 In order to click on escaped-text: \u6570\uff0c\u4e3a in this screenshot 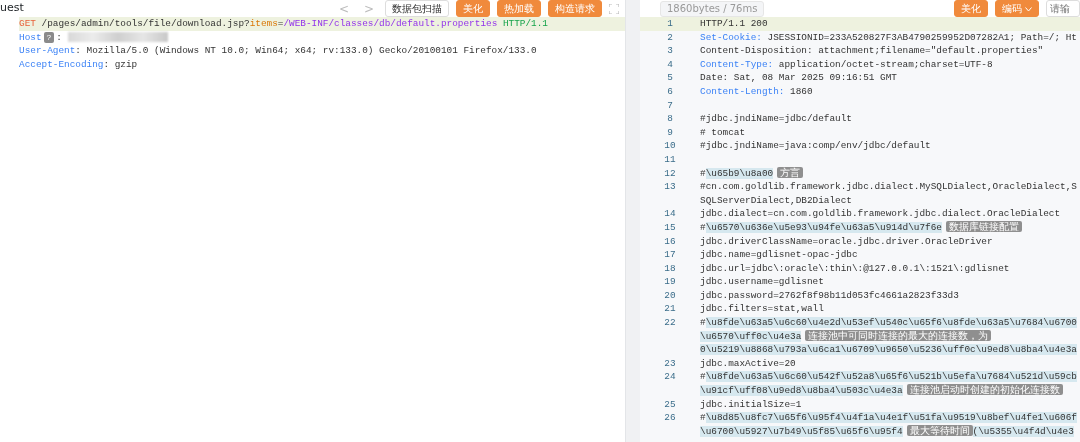, I will do `click(751, 336)`.